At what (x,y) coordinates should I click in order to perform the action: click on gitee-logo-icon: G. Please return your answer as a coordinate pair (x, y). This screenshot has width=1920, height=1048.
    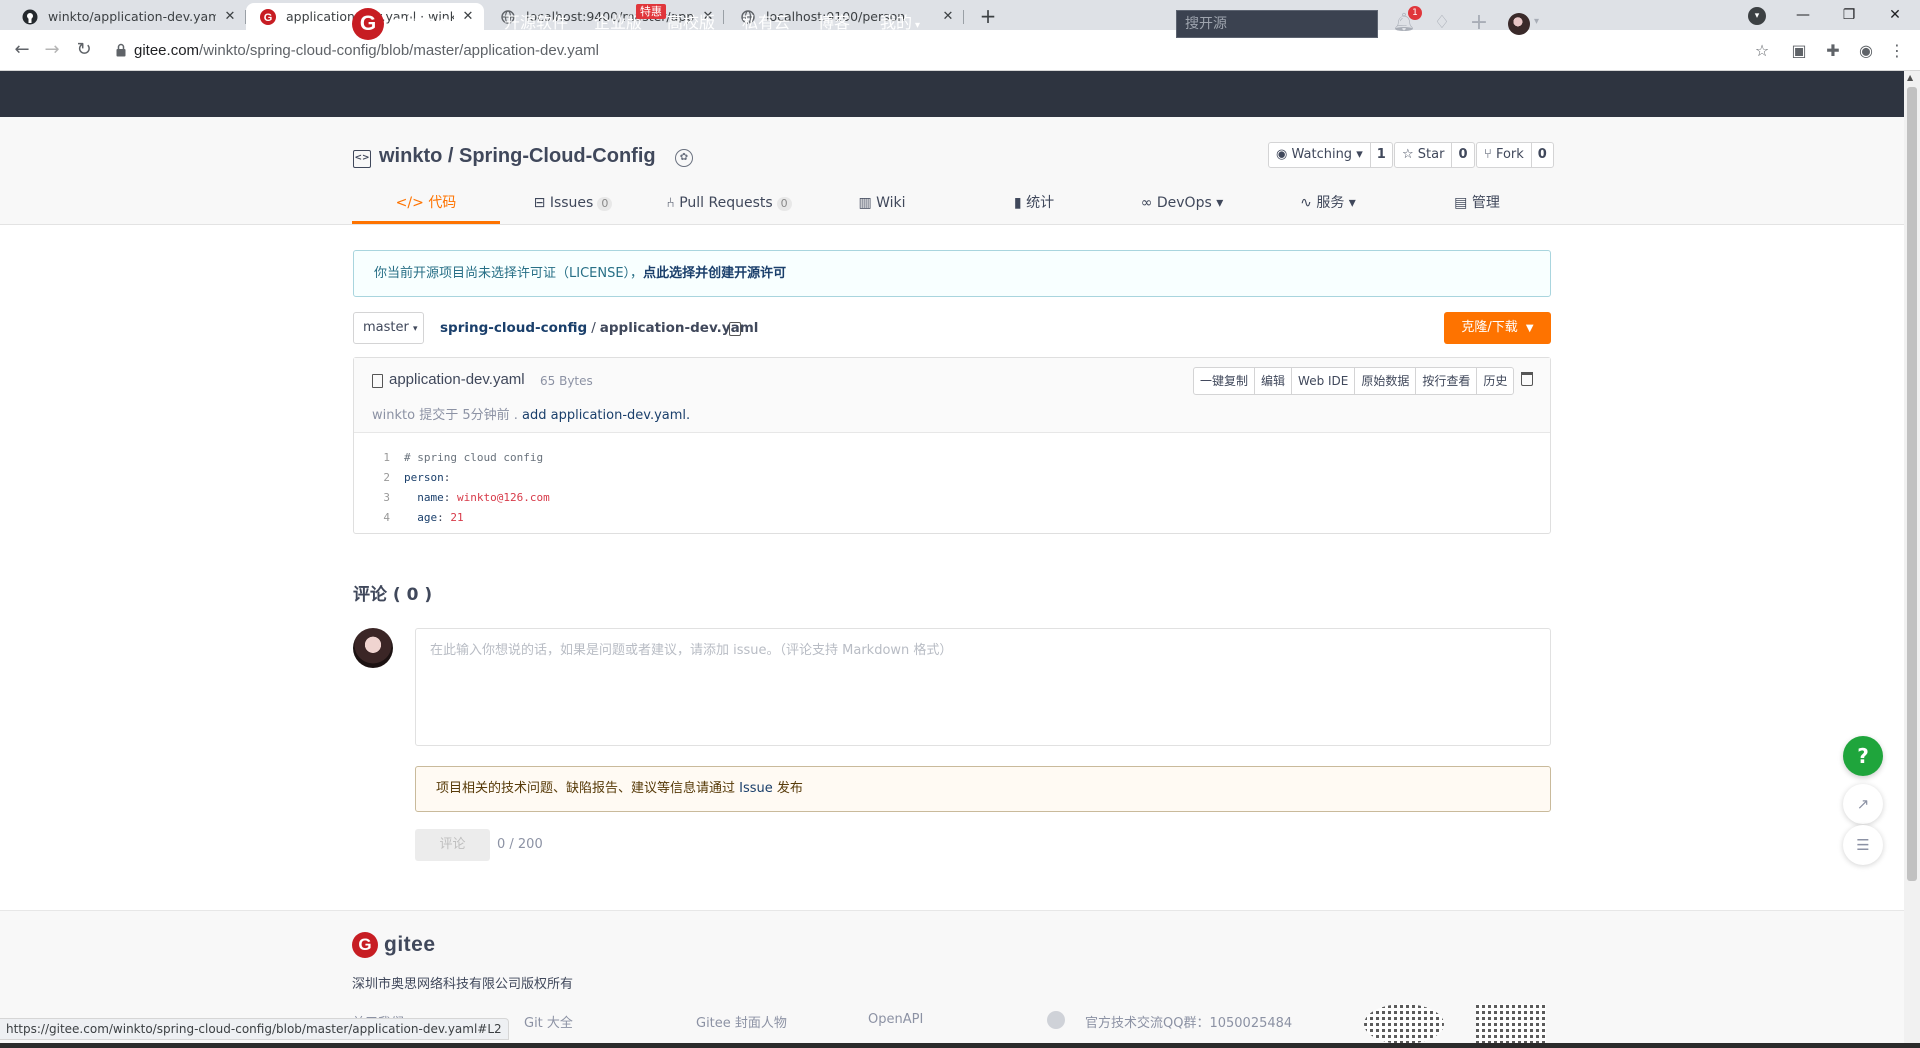
    Looking at the image, I should click on (368, 24).